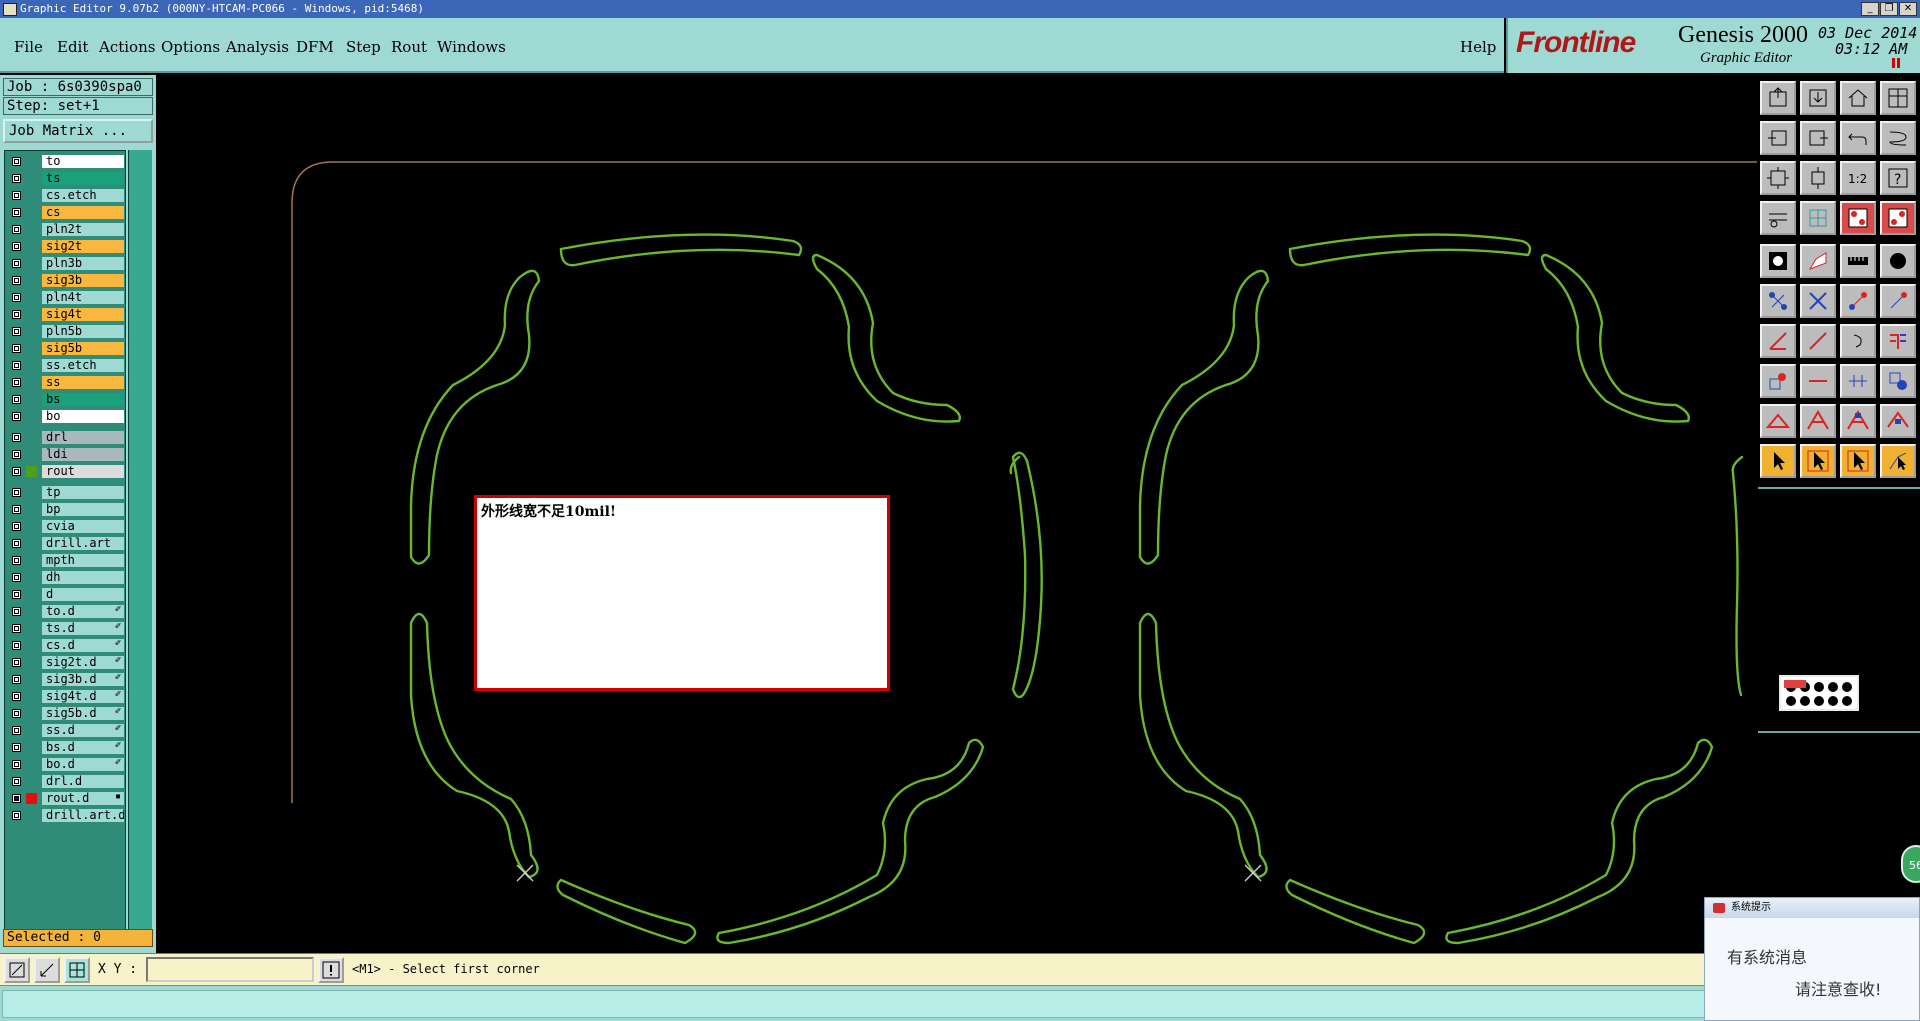 This screenshot has height=1021, width=1920. I want to click on home-tool-button, so click(1858, 98).